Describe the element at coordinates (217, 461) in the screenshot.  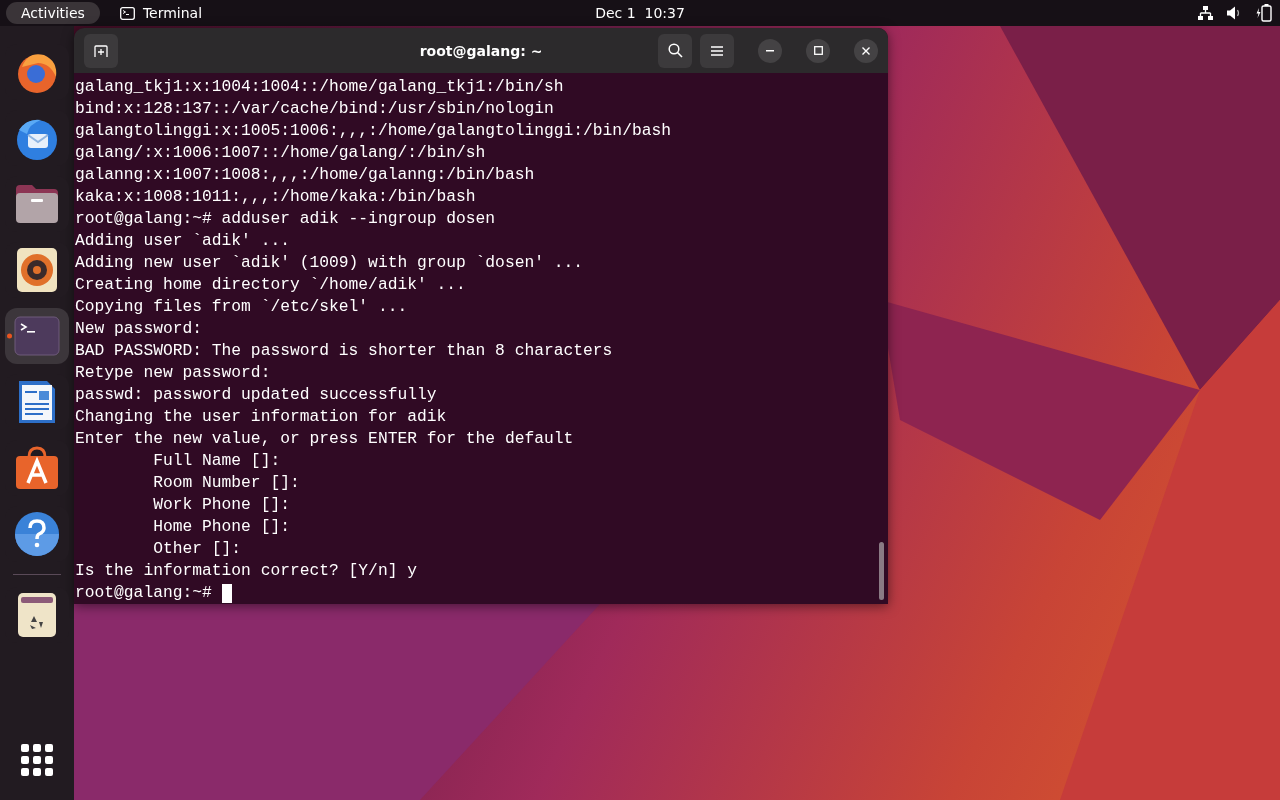
I see `terminal-line: Full Name []:` at that location.